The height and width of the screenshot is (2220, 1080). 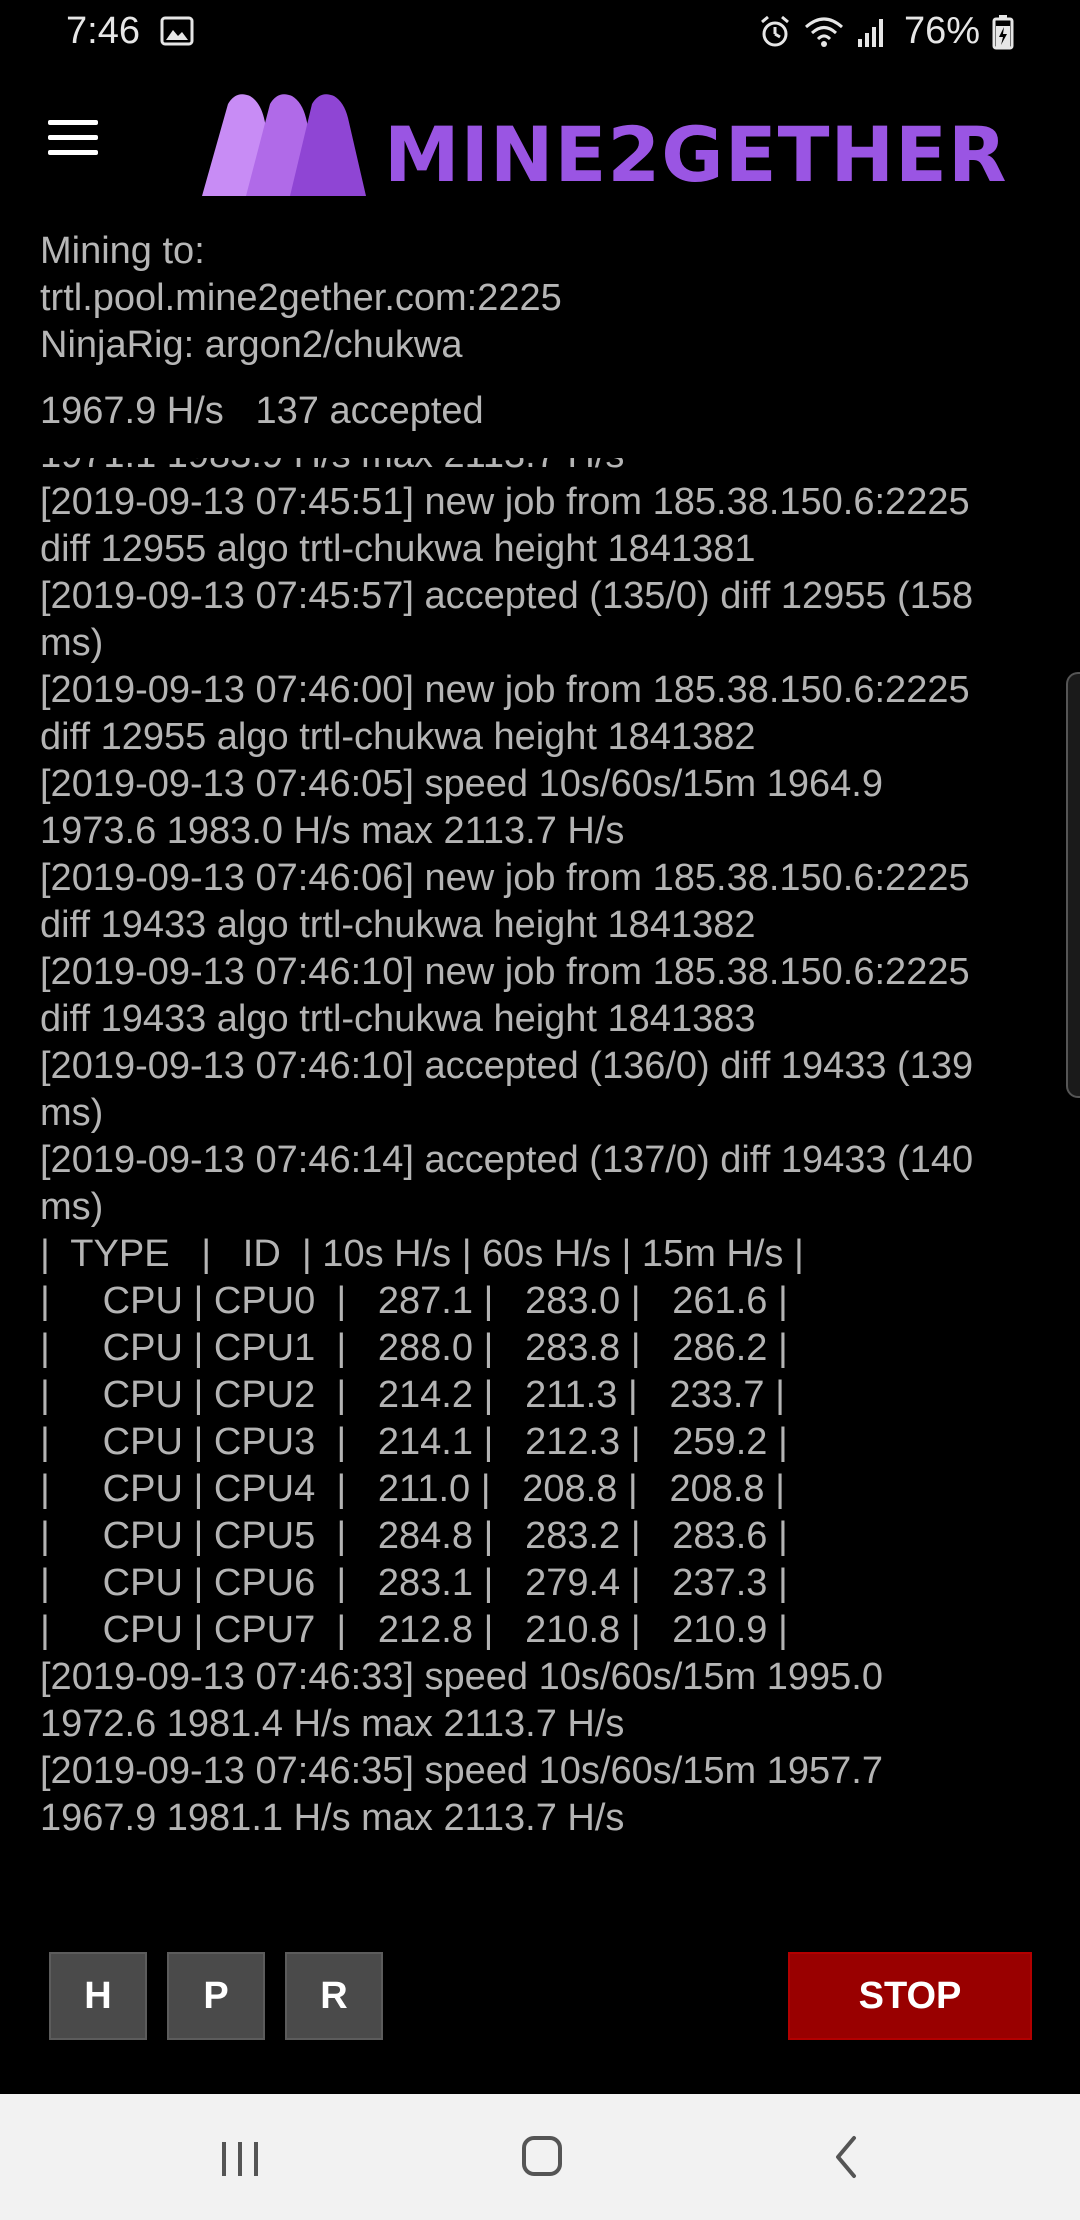 I want to click on brand-title: MINE2GETHER, so click(x=696, y=154).